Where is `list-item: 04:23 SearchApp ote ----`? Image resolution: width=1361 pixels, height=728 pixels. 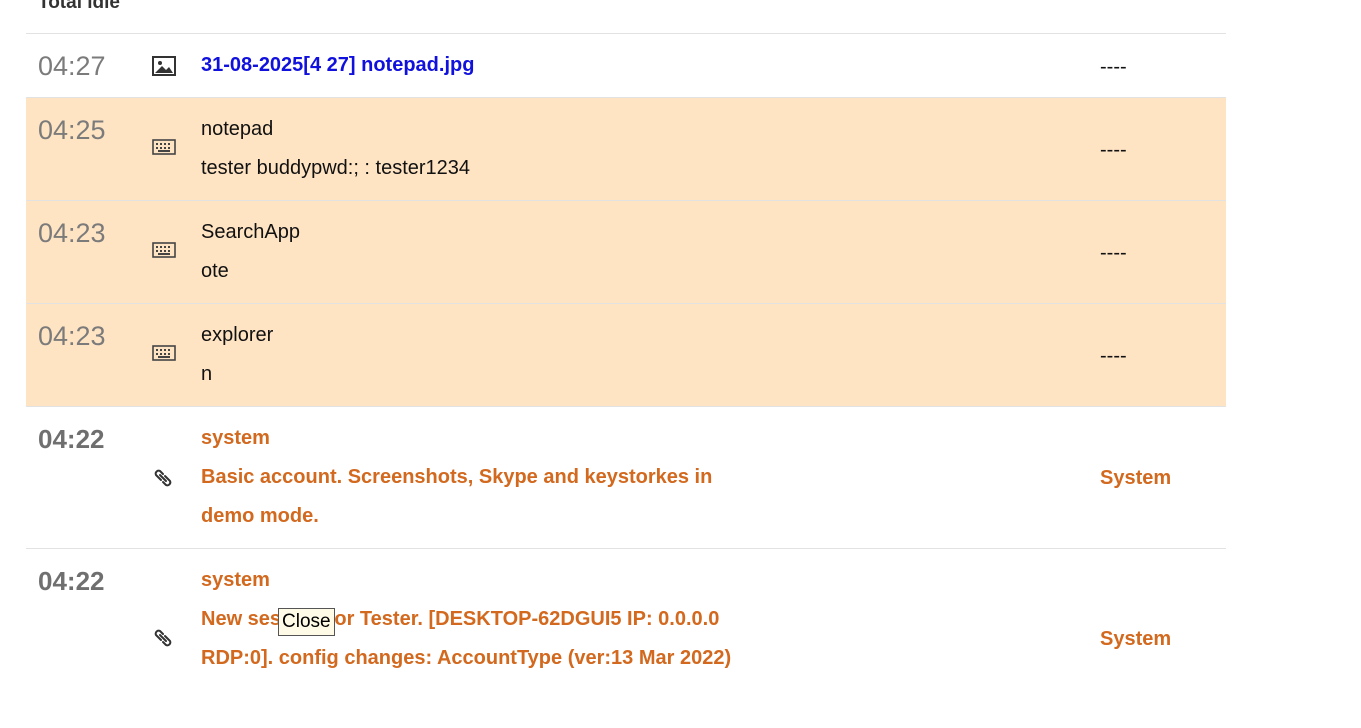
list-item: 04:23 SearchApp ote ---- is located at coordinates (626, 251).